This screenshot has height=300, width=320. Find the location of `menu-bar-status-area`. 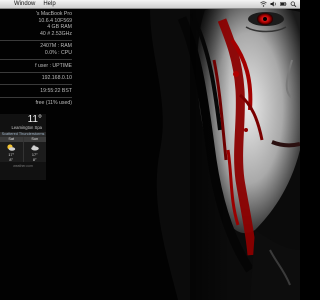

menu-bar-status-area is located at coordinates (280, 4).